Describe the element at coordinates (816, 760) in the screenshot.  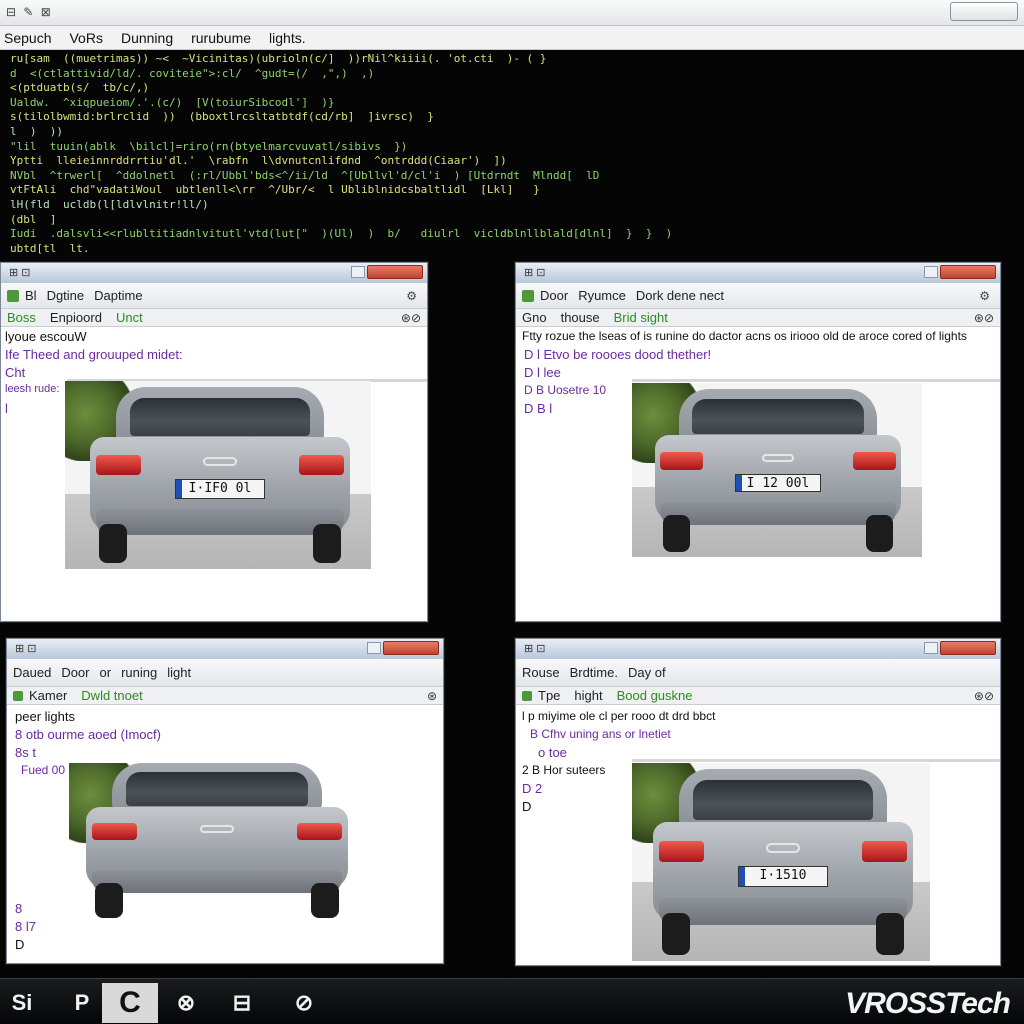
I see `divider` at that location.